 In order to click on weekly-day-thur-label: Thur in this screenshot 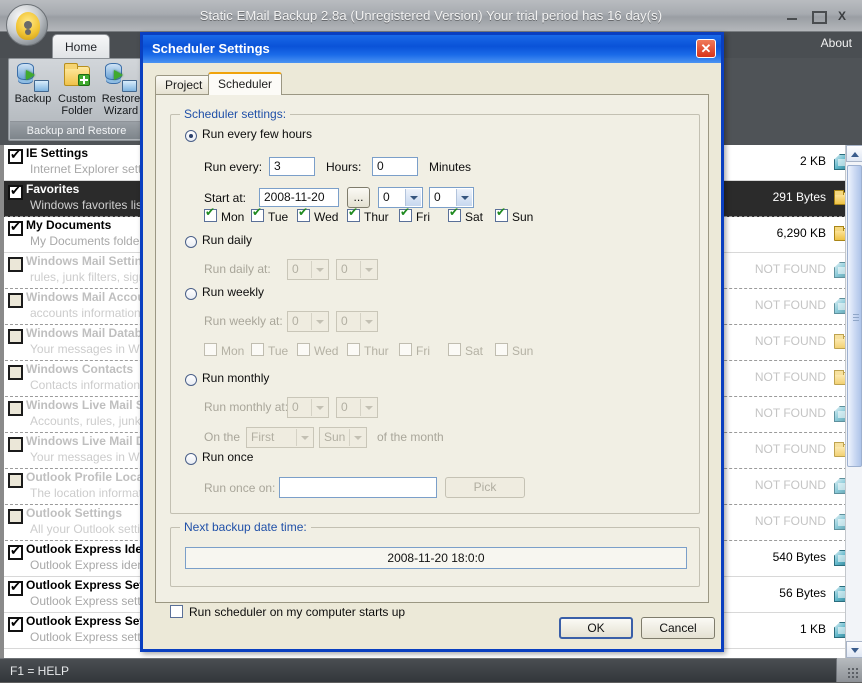, I will do `click(376, 351)`.